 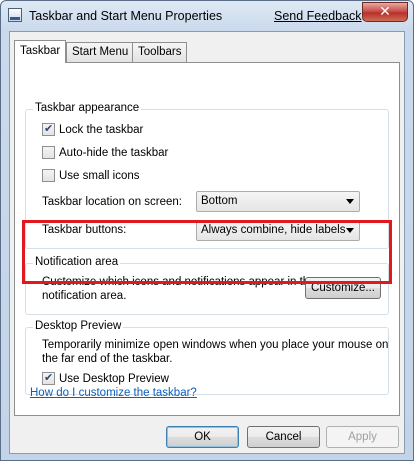 What do you see at coordinates (202, 437) in the screenshot?
I see `ok-button: OK` at bounding box center [202, 437].